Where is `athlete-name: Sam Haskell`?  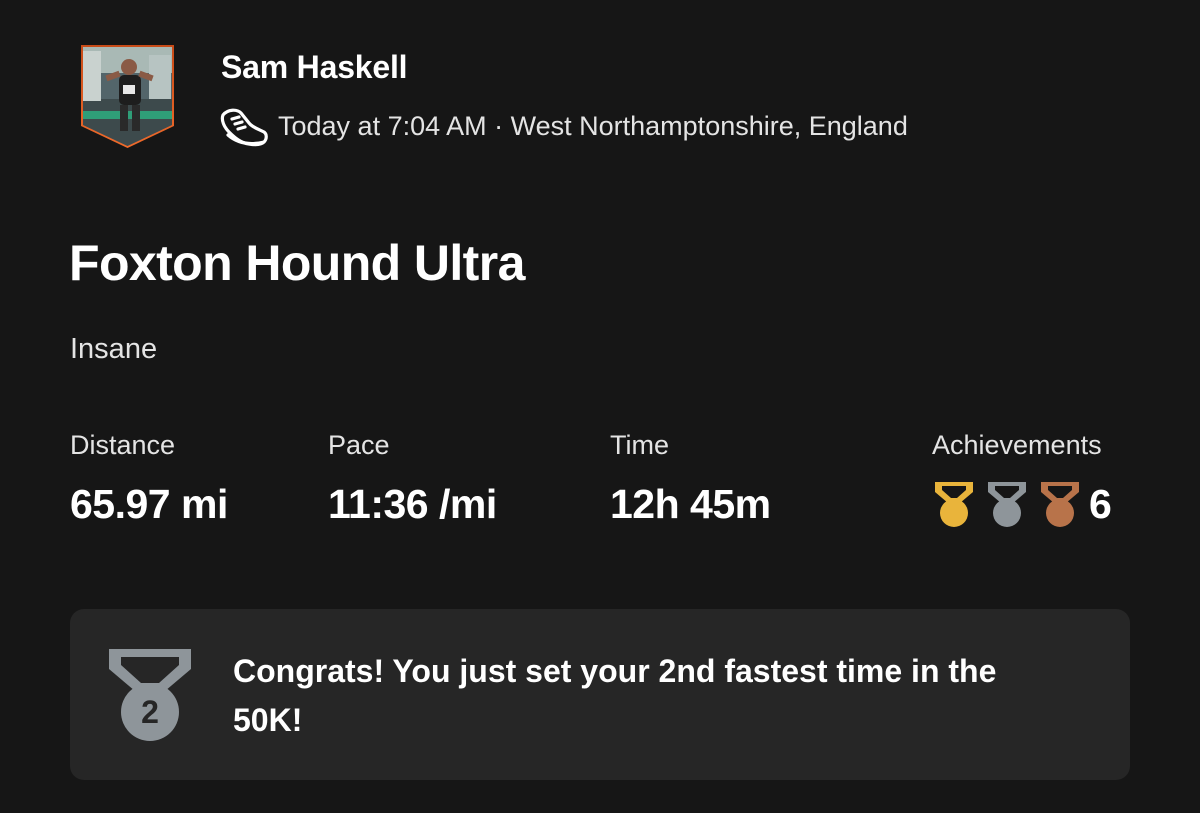
athlete-name: Sam Haskell is located at coordinates (314, 67).